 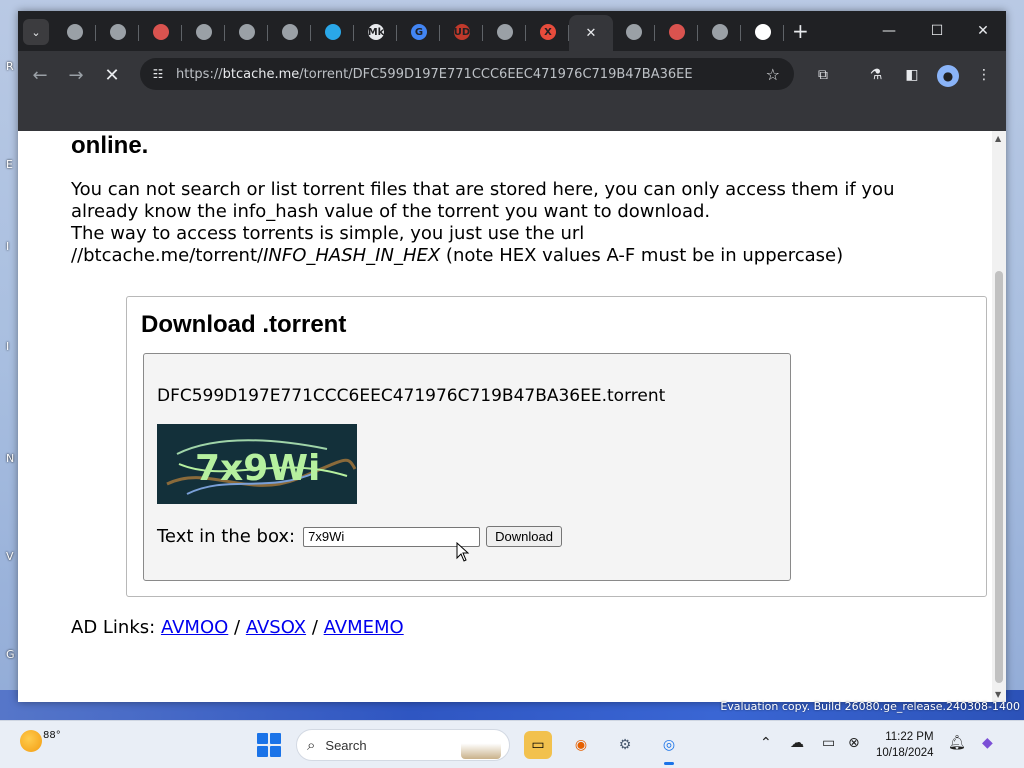 I want to click on generic-tab-icon, so click(x=118, y=32).